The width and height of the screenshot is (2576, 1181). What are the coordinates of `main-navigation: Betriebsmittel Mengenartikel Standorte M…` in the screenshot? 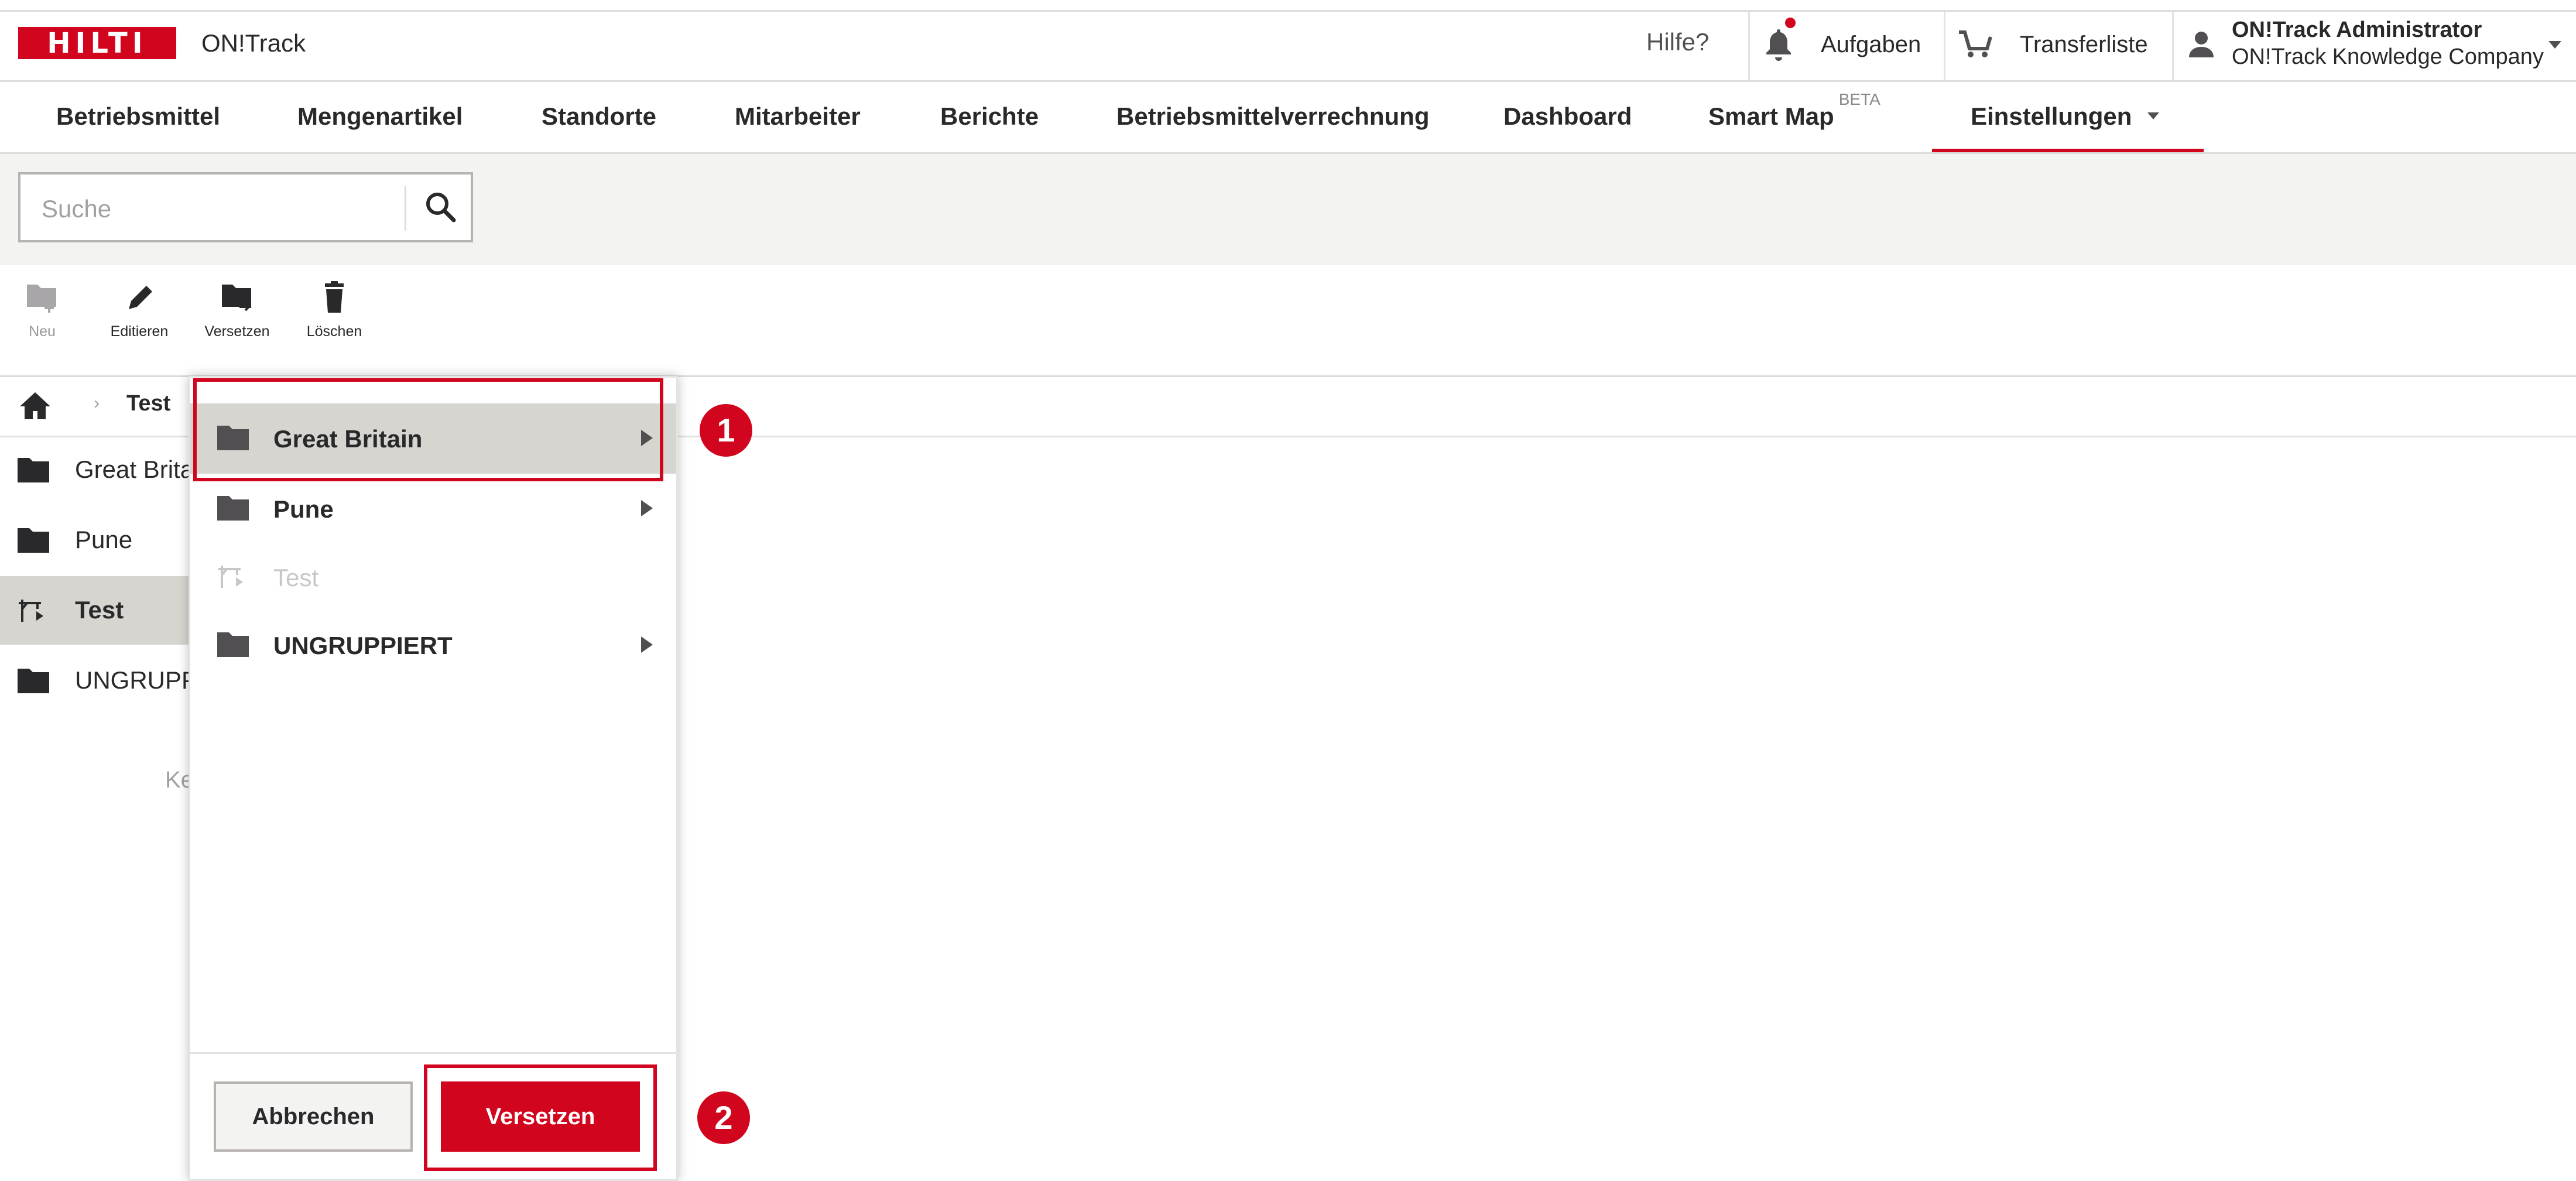 It's located at (1288, 118).